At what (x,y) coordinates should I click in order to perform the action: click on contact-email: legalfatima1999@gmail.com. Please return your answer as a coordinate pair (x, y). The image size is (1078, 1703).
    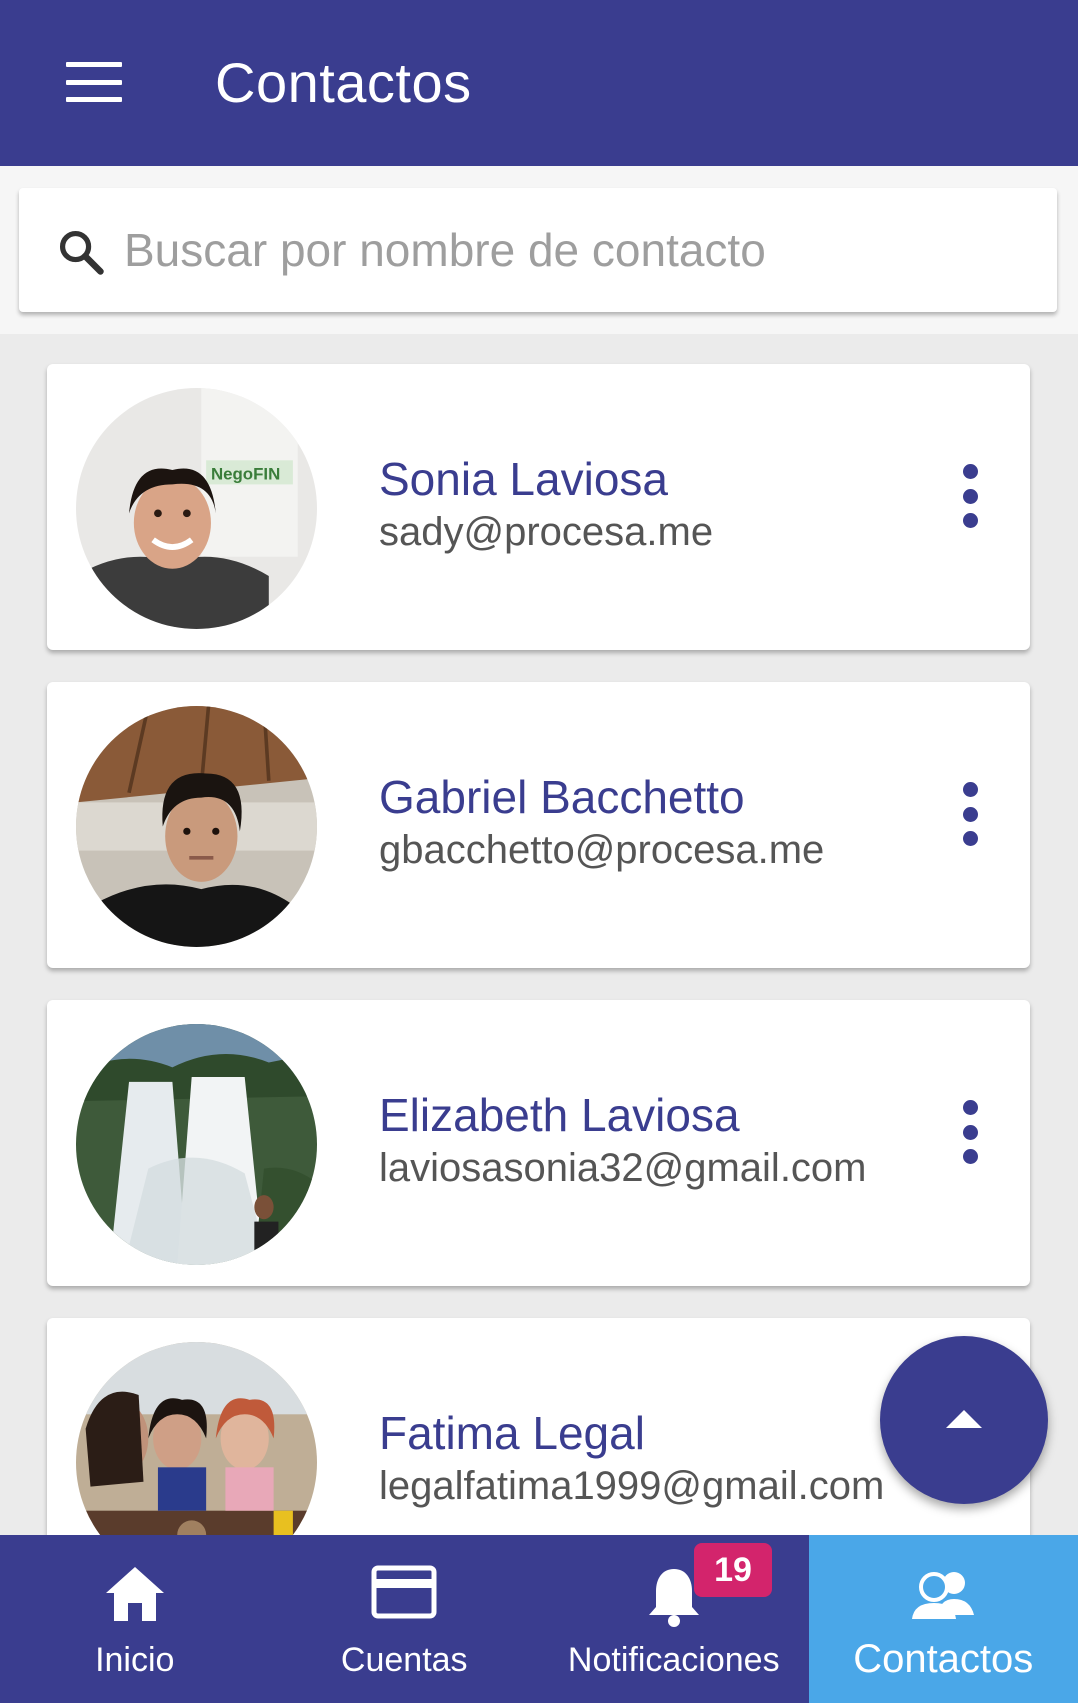
    Looking at the image, I should click on (632, 1486).